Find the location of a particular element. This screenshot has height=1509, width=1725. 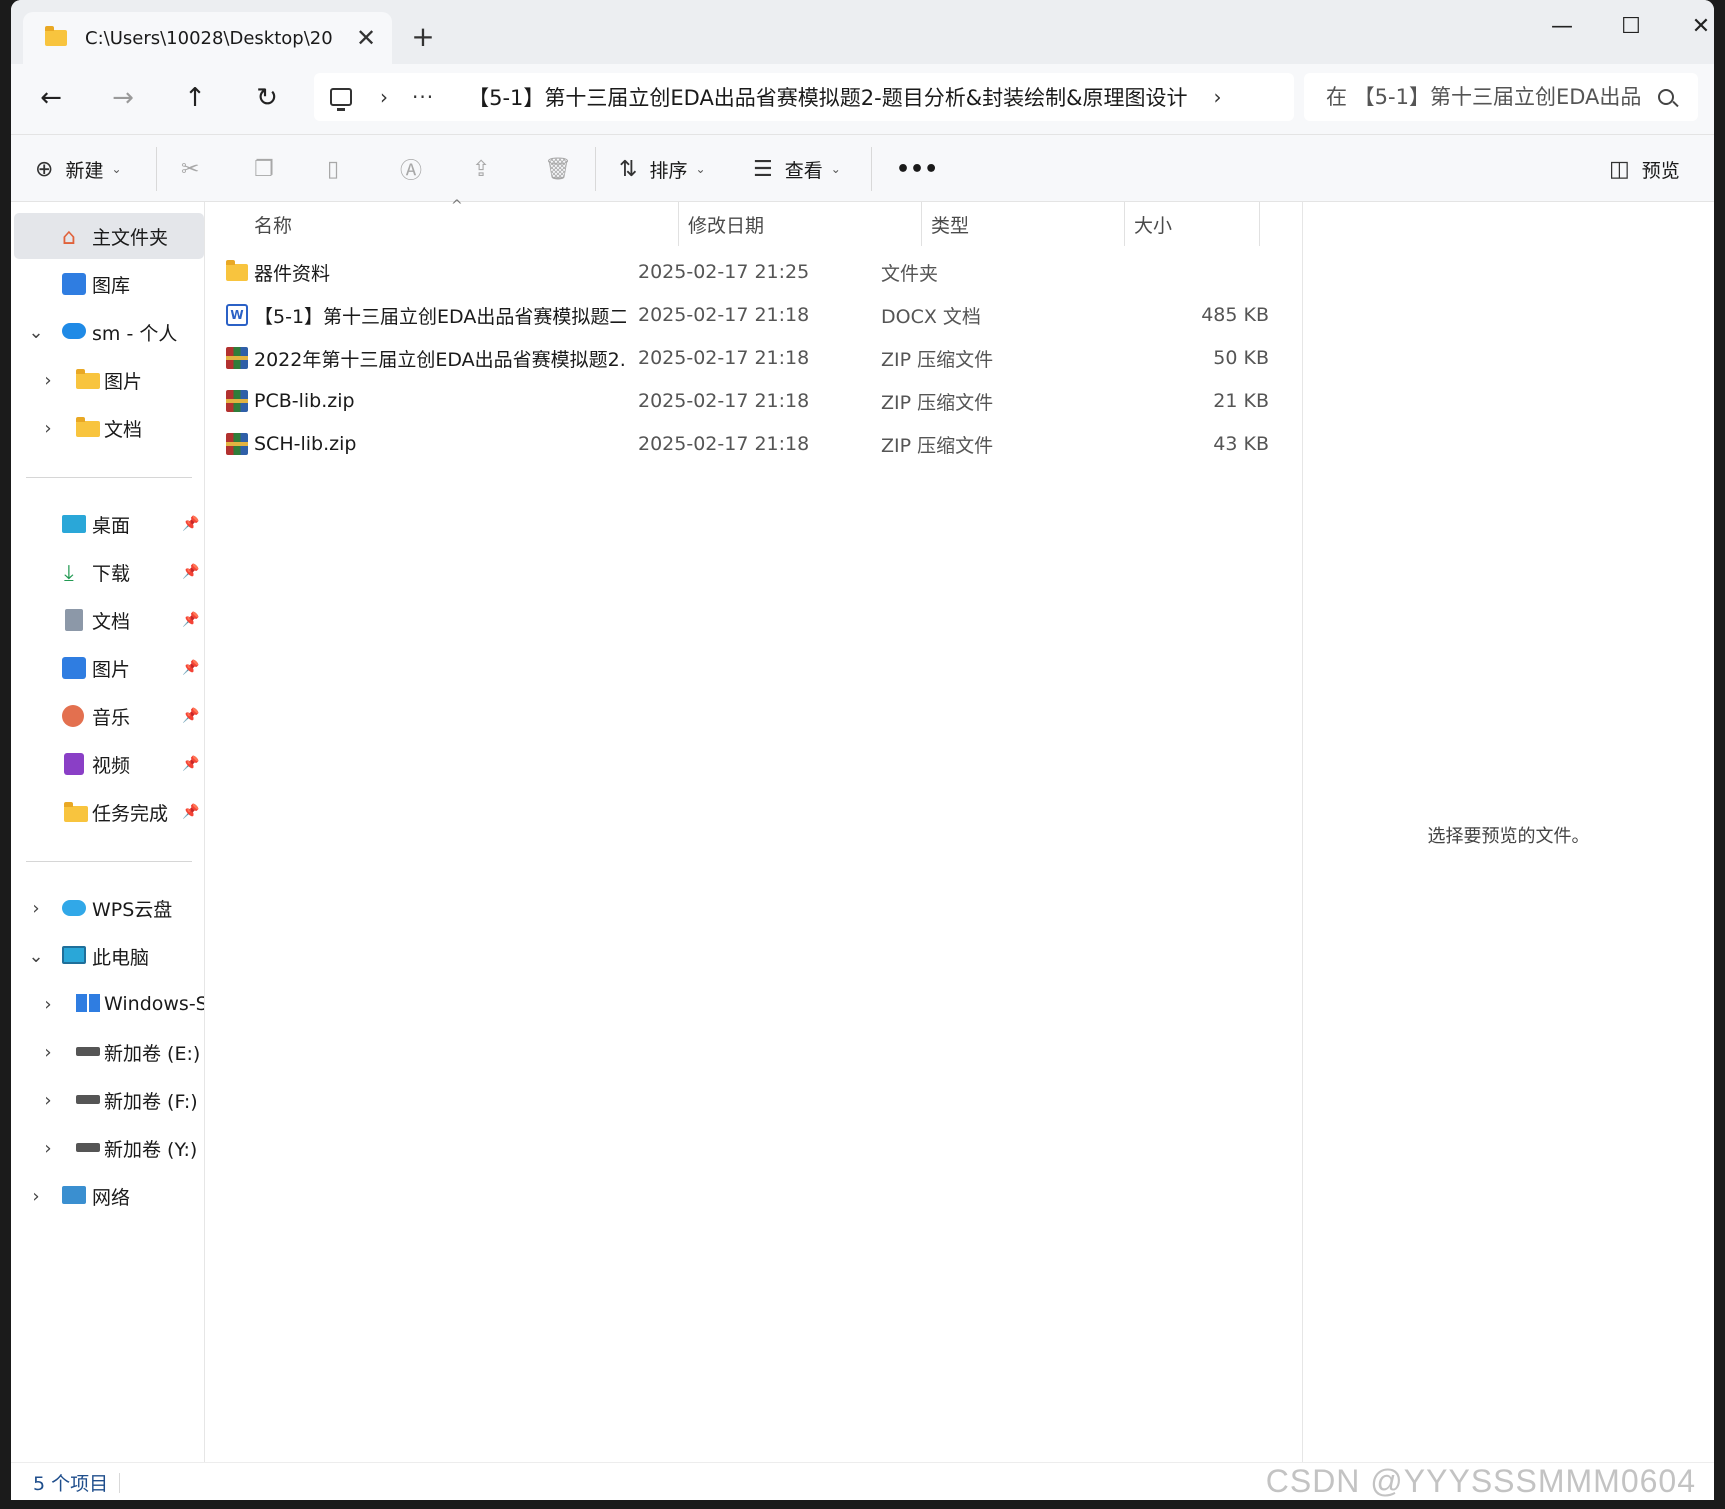

sidebar-item-od-documents: › 文档 is located at coordinates (109, 428).